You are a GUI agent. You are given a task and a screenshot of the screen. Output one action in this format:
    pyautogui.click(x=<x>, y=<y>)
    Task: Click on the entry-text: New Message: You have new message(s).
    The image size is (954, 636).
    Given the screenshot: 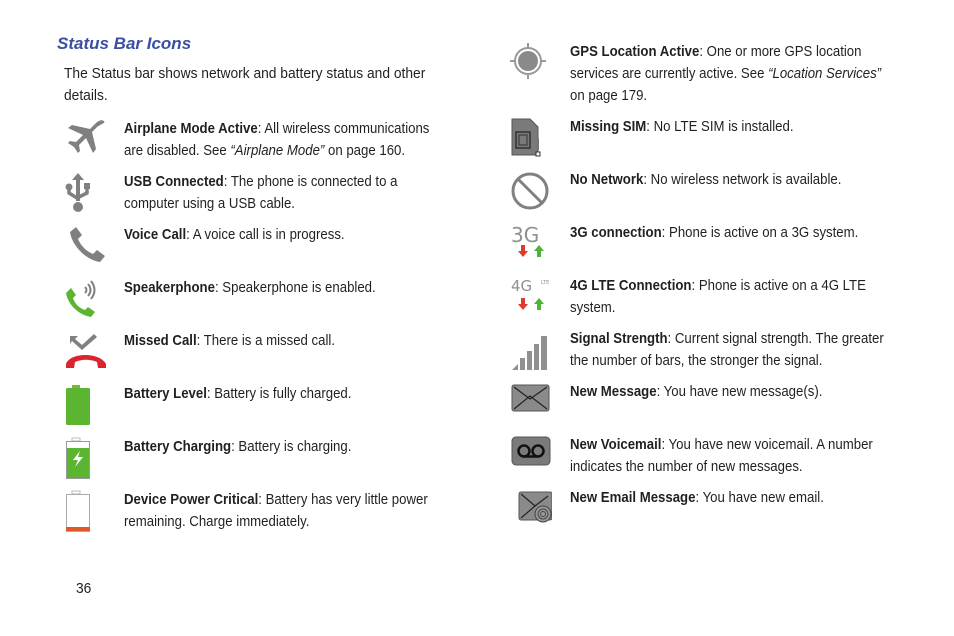 What is the action you would take?
    pyautogui.click(x=696, y=391)
    